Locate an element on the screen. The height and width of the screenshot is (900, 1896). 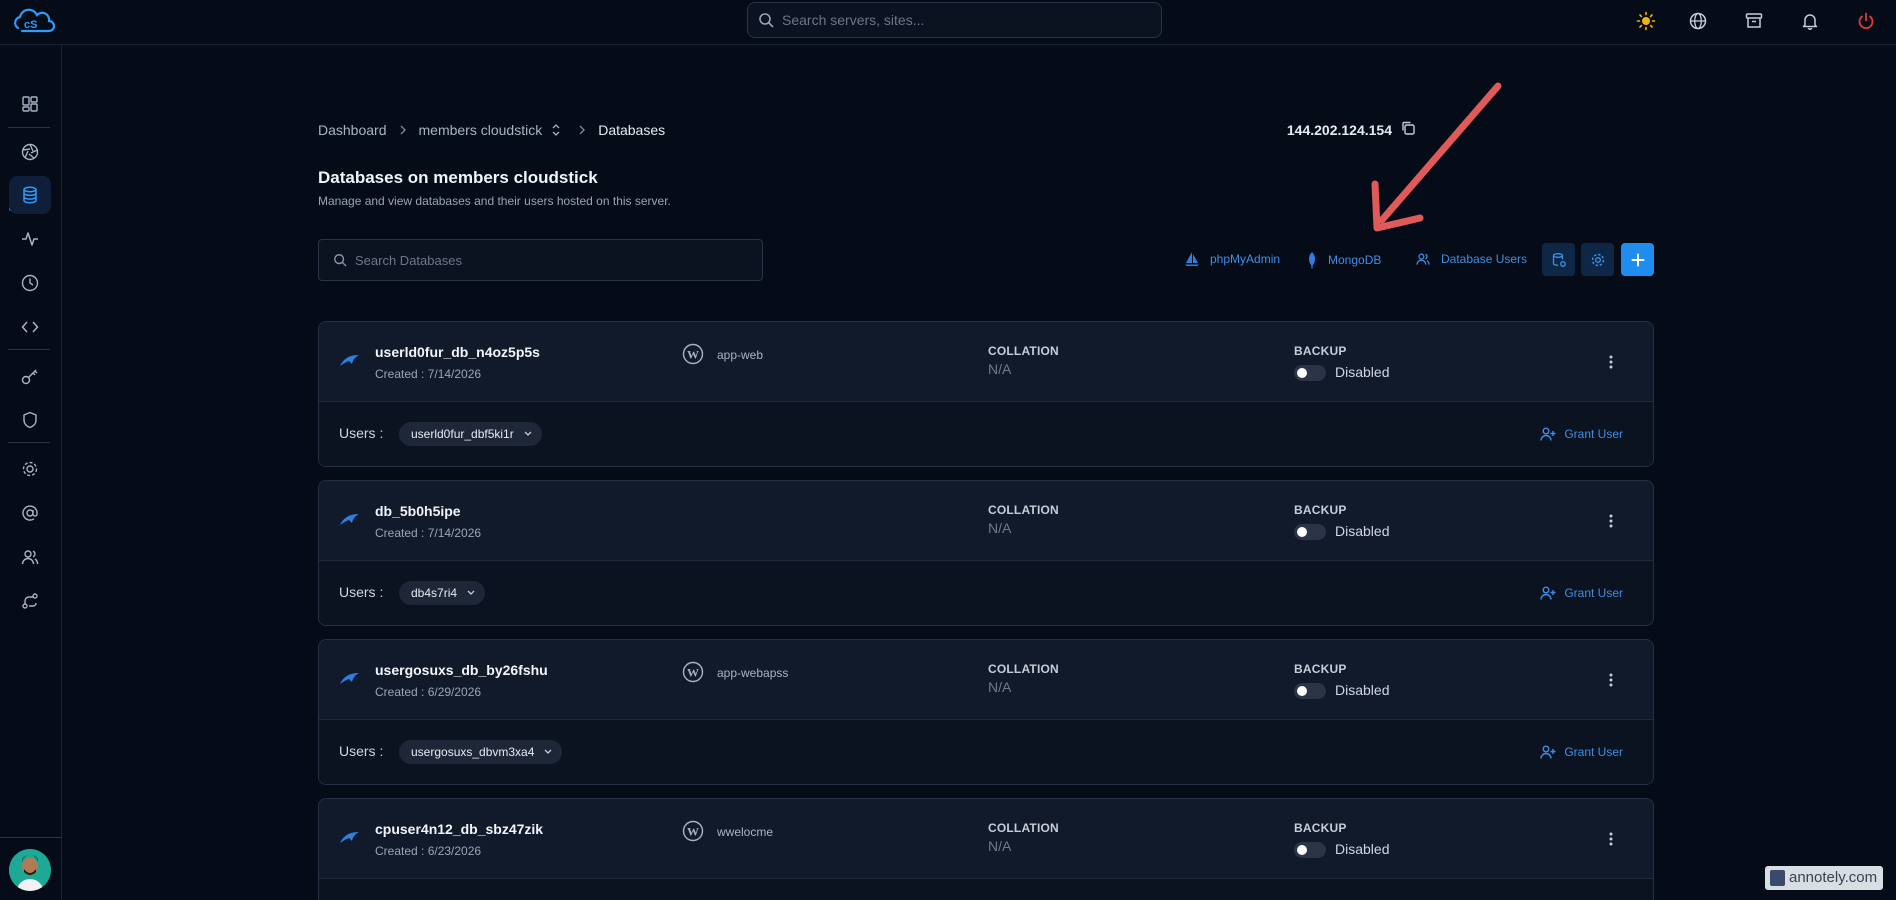
sidebar-item-dashboard is located at coordinates (30, 104).